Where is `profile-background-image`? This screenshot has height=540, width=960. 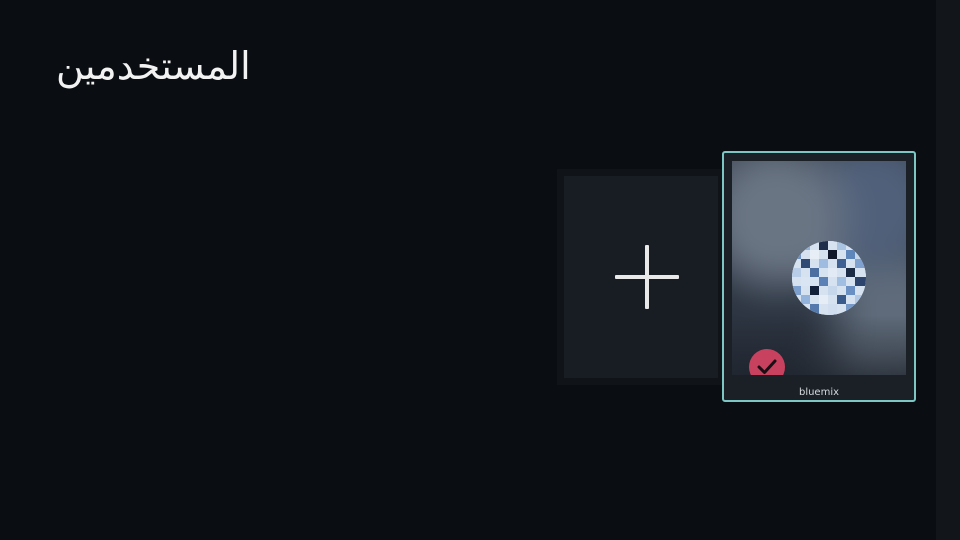 profile-background-image is located at coordinates (819, 268).